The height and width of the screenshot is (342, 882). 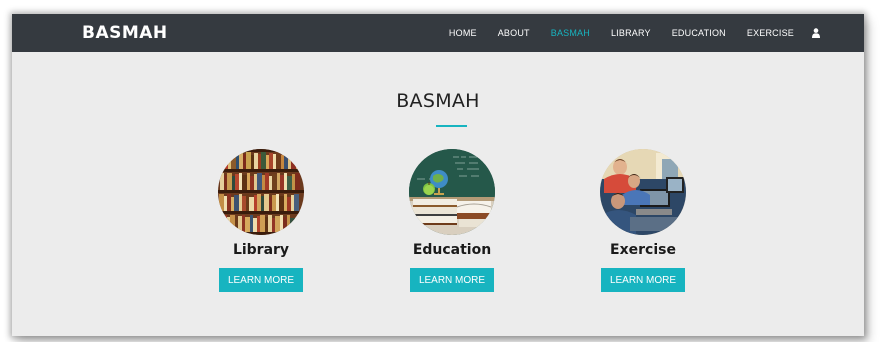 I want to click on user-icon, so click(x=816, y=33).